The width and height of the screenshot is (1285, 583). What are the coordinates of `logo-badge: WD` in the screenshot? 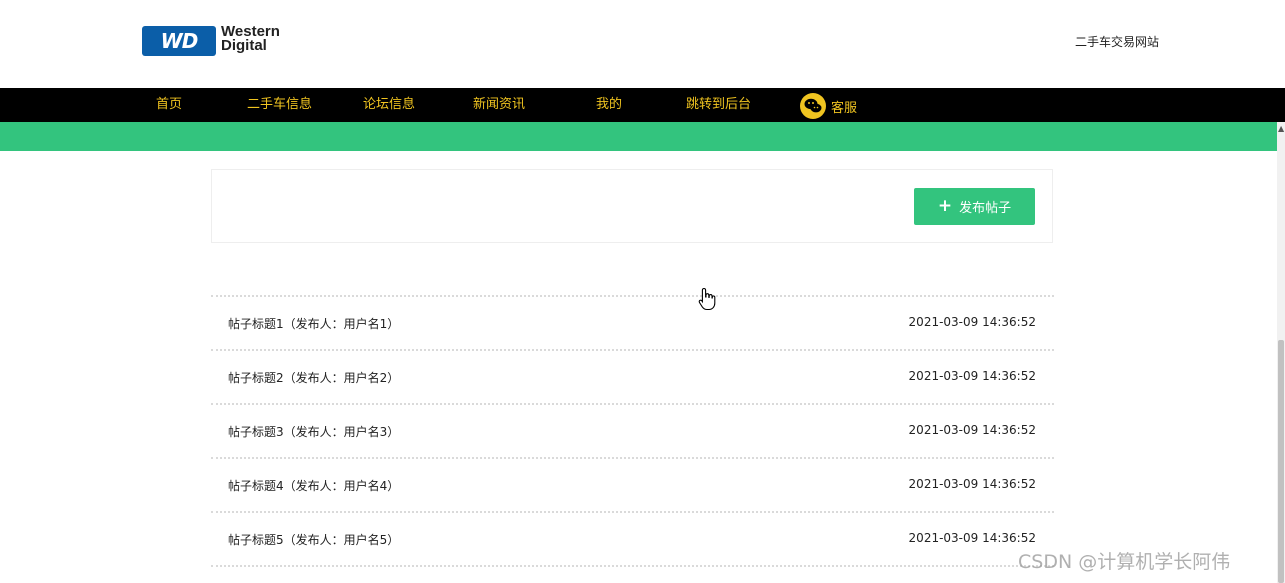 It's located at (179, 41).